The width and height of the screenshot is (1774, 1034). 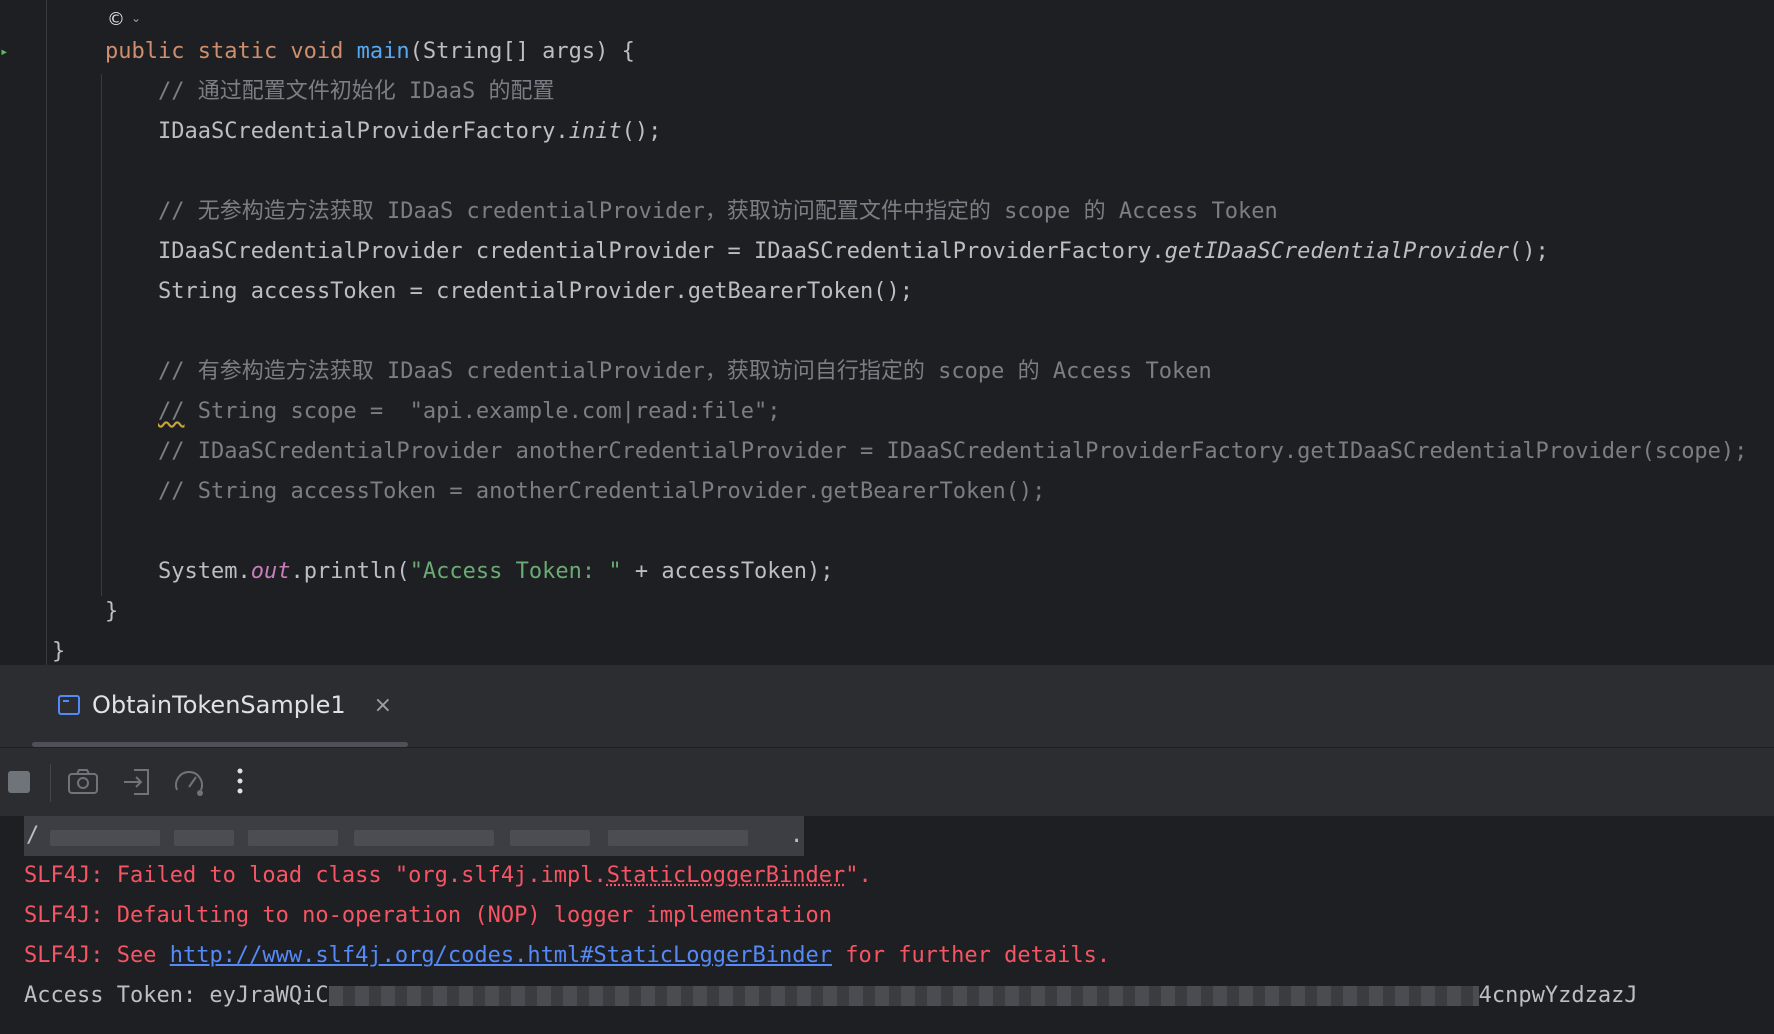 I want to click on more-options-icon, so click(x=243, y=781).